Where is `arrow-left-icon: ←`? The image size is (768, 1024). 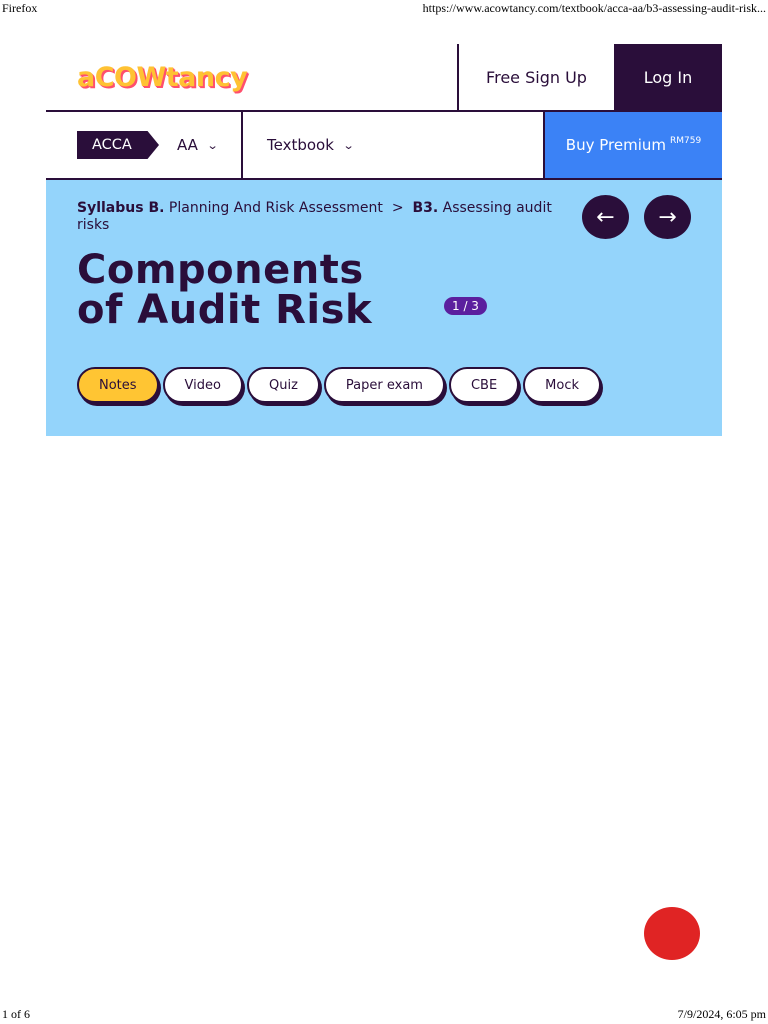
arrow-left-icon: ← is located at coordinates (605, 217).